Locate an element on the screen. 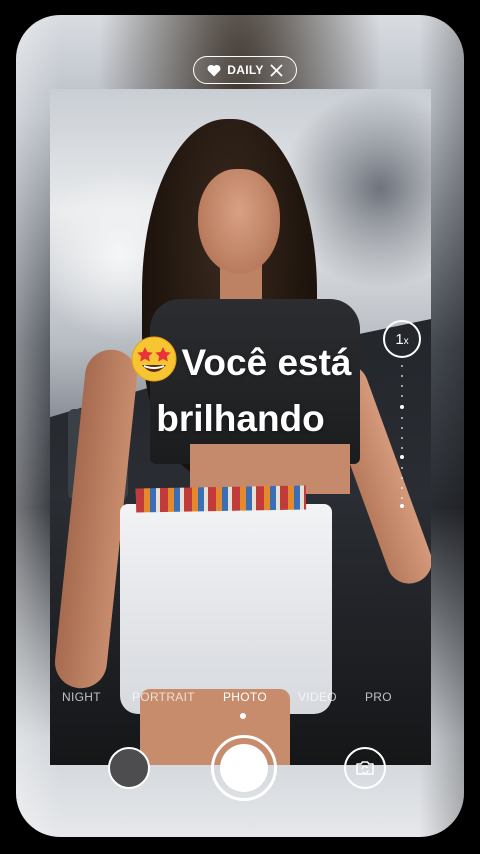  mode-portrait: PORTRAIT is located at coordinates (163, 697).